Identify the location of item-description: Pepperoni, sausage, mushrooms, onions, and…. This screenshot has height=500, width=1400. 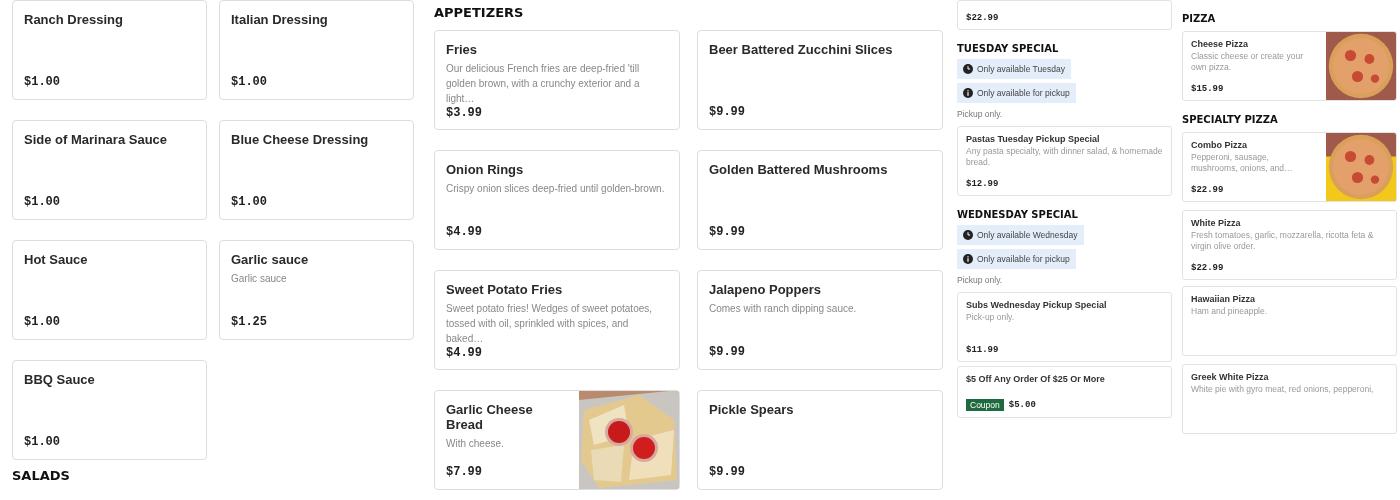
(1242, 163).